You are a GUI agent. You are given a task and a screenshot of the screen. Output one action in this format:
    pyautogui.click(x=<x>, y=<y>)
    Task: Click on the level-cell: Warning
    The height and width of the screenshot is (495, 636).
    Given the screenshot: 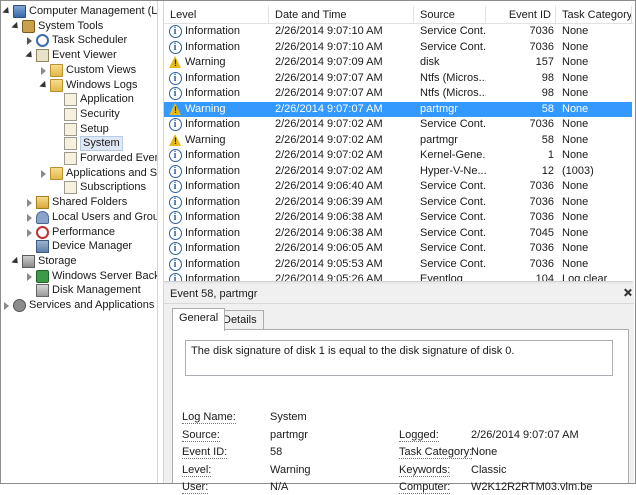 What is the action you would take?
    pyautogui.click(x=205, y=108)
    